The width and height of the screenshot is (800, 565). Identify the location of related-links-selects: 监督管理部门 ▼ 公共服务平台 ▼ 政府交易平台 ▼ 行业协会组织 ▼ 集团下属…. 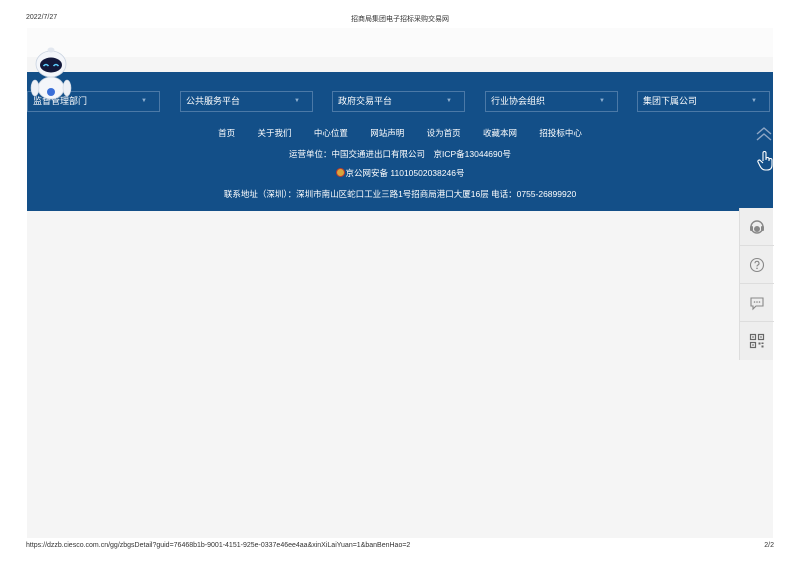
(400, 102).